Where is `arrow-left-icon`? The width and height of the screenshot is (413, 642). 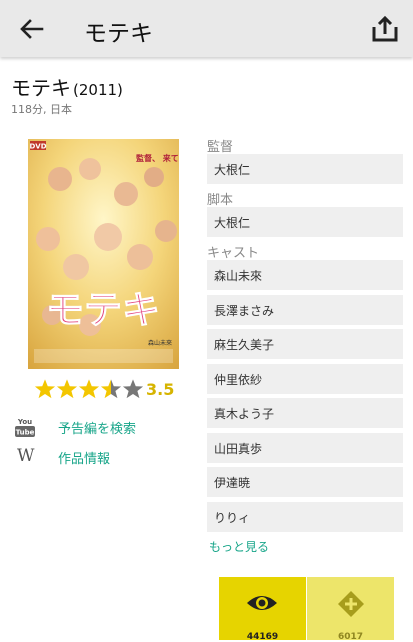
arrow-left-icon is located at coordinates (32, 29).